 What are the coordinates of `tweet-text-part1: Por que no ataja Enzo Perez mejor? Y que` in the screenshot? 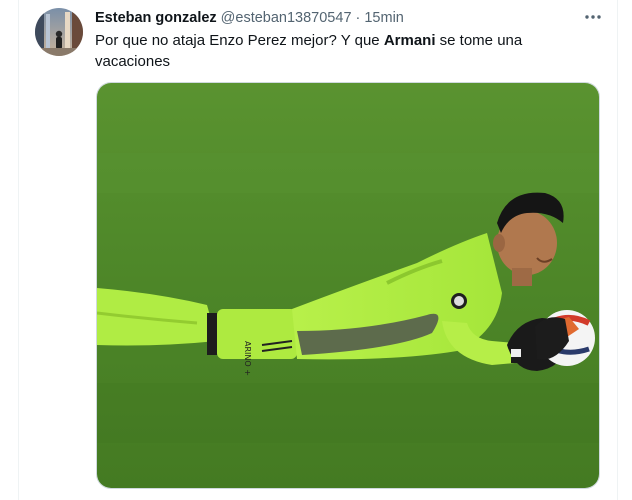 It's located at (239, 40).